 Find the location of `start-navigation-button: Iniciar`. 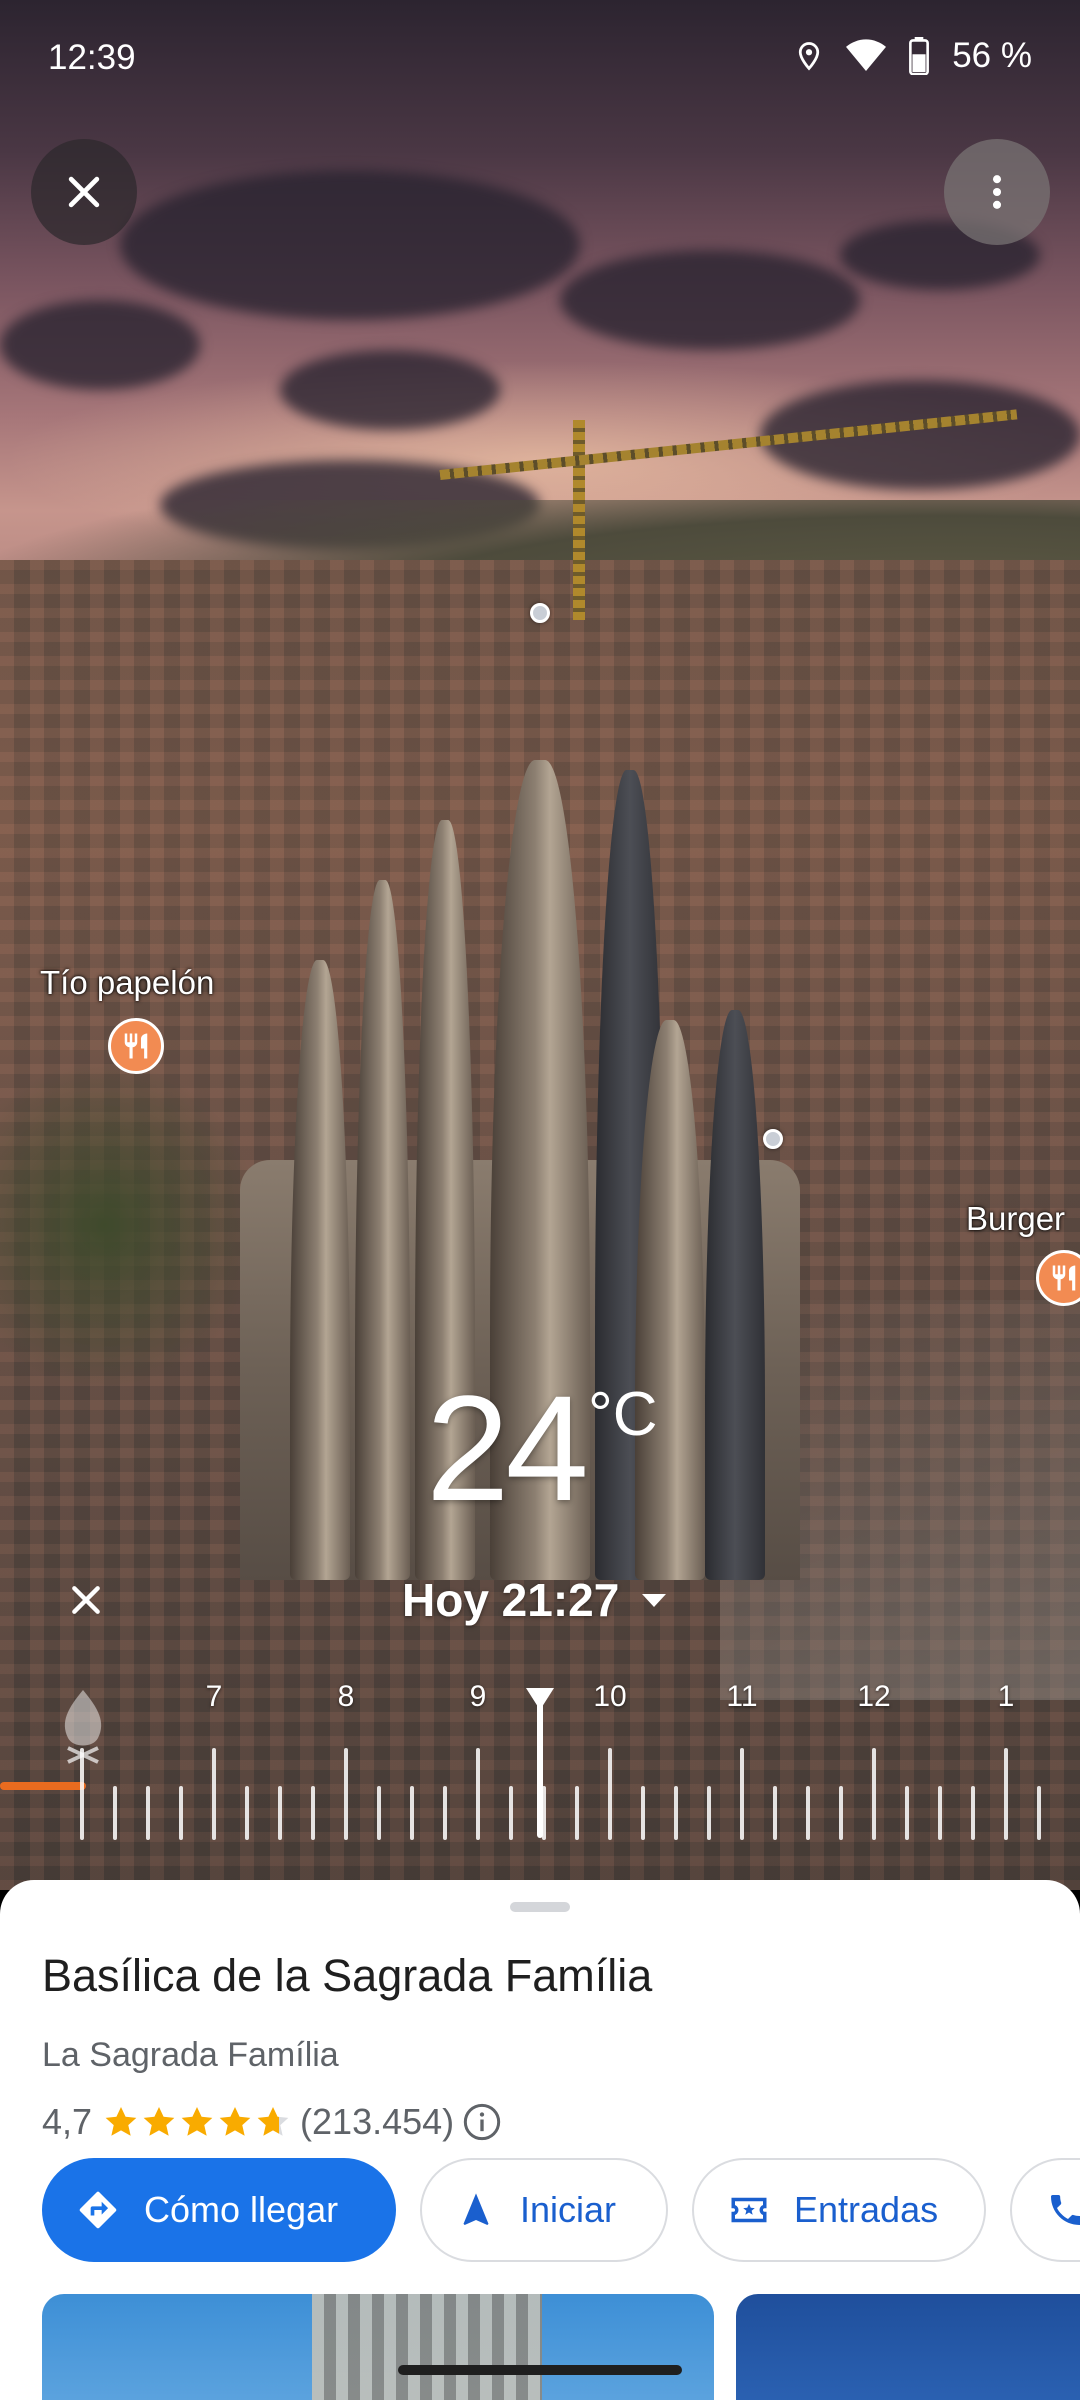

start-navigation-button: Iniciar is located at coordinates (544, 2210).